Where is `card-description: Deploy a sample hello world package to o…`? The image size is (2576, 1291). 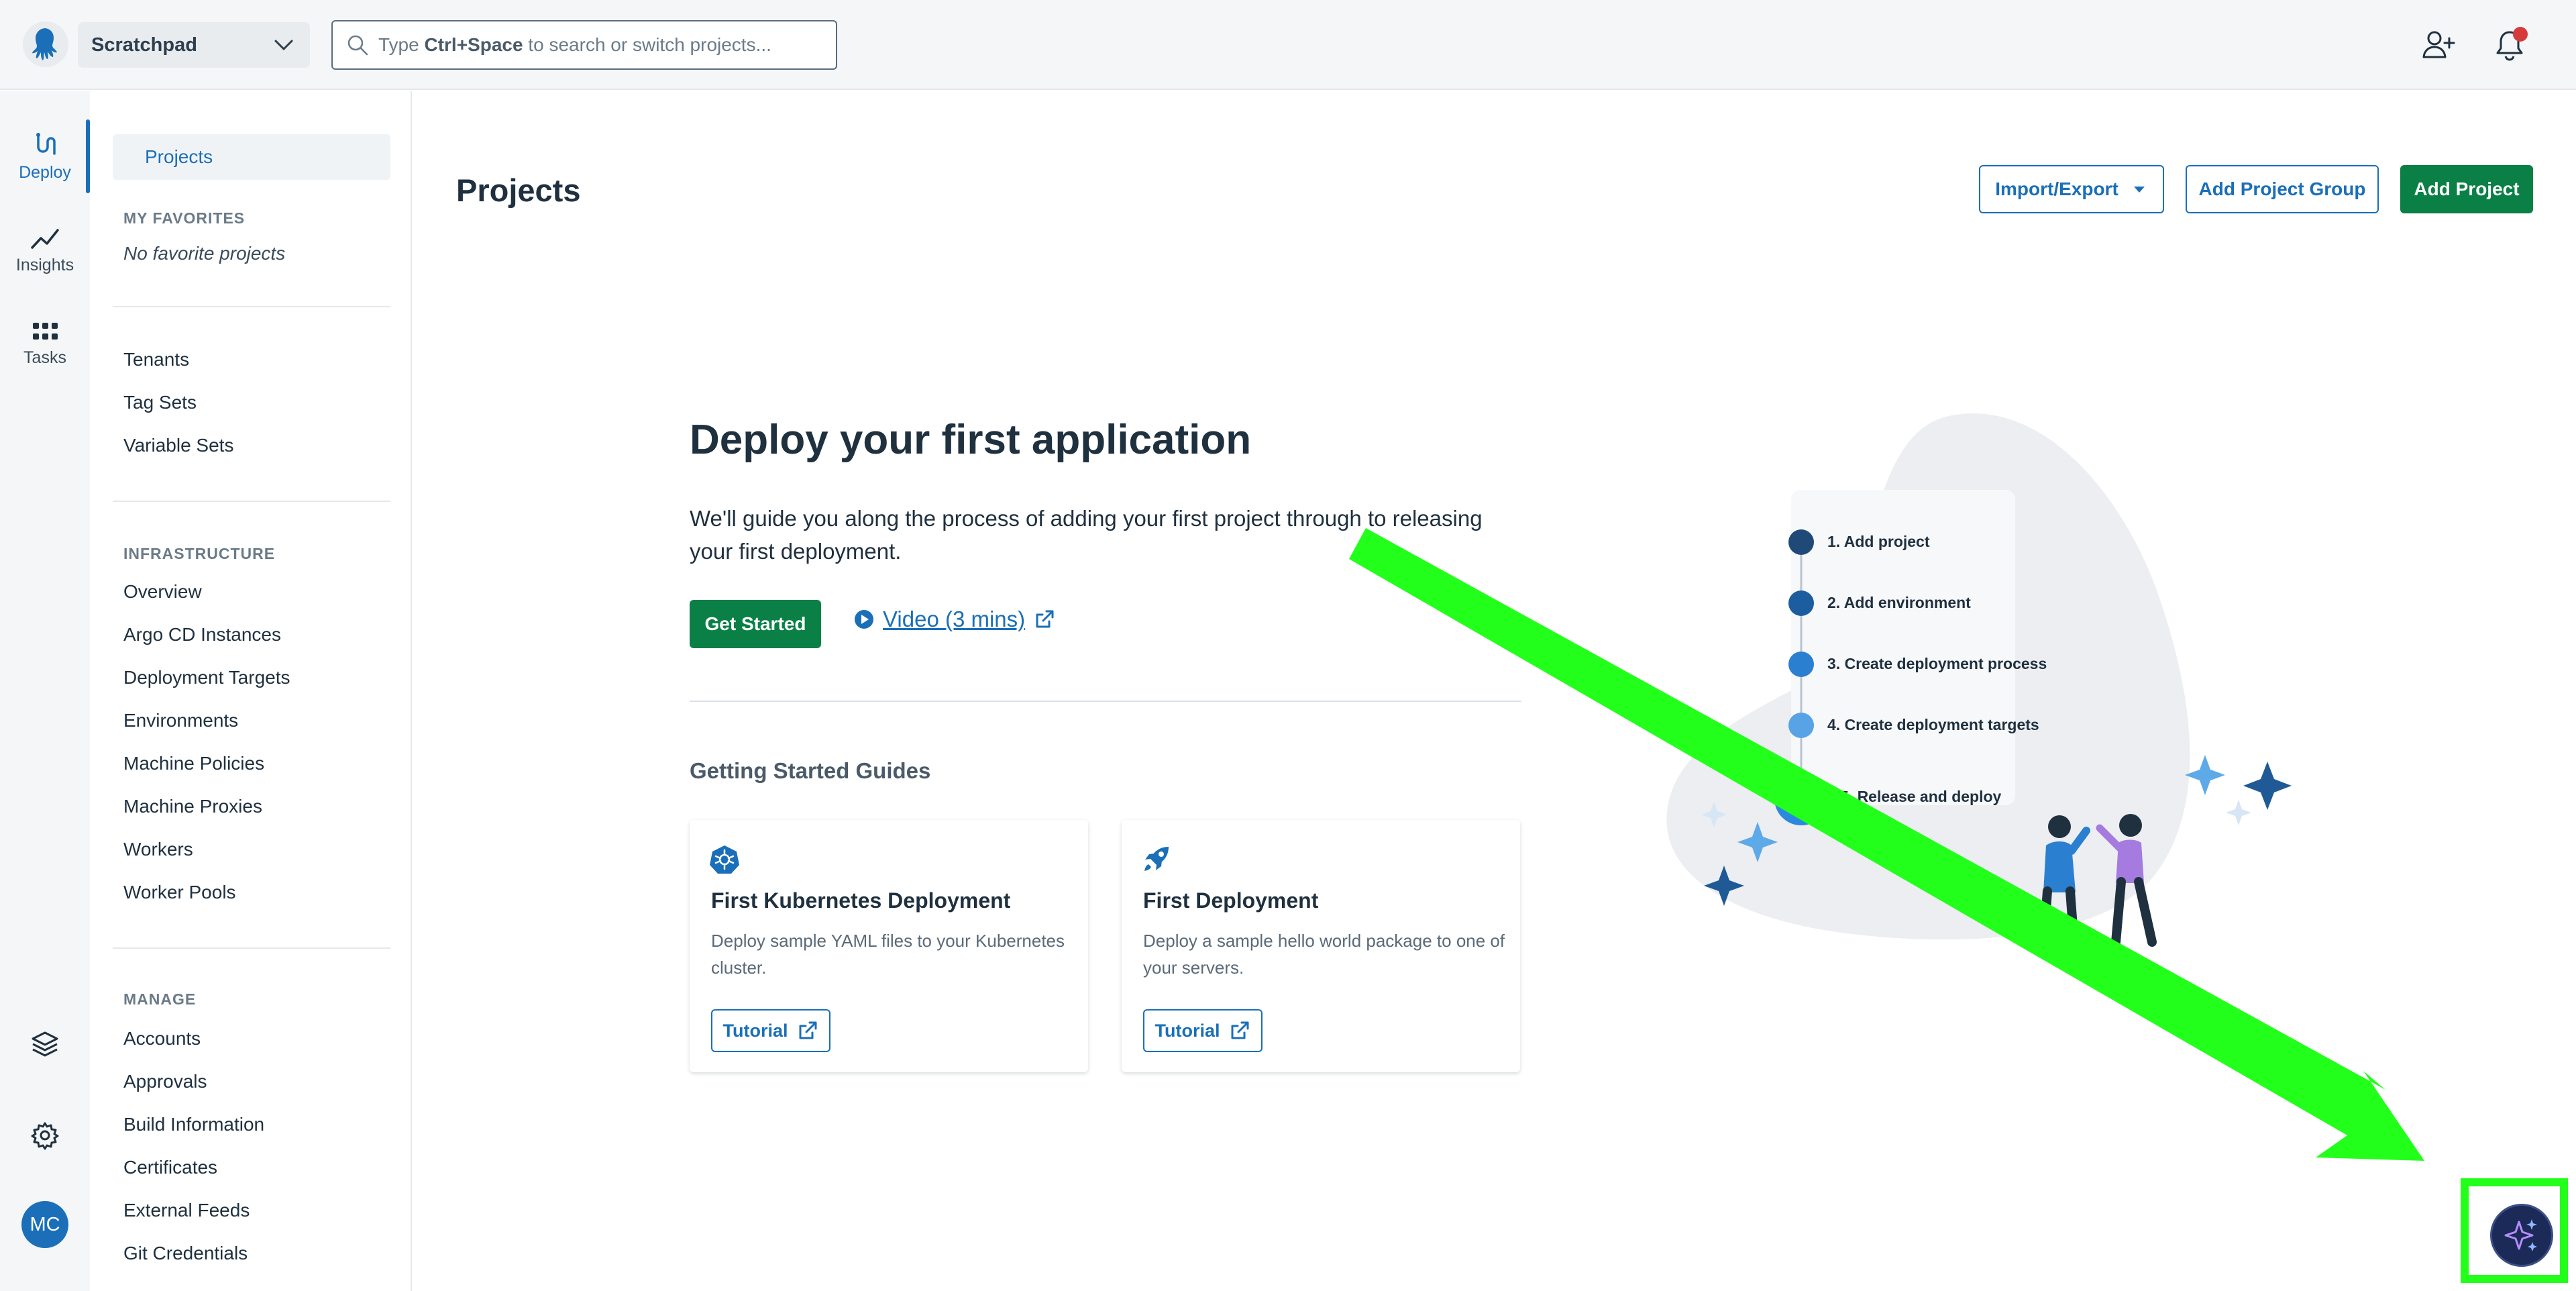 card-description: Deploy a sample hello world package to o… is located at coordinates (1324, 954).